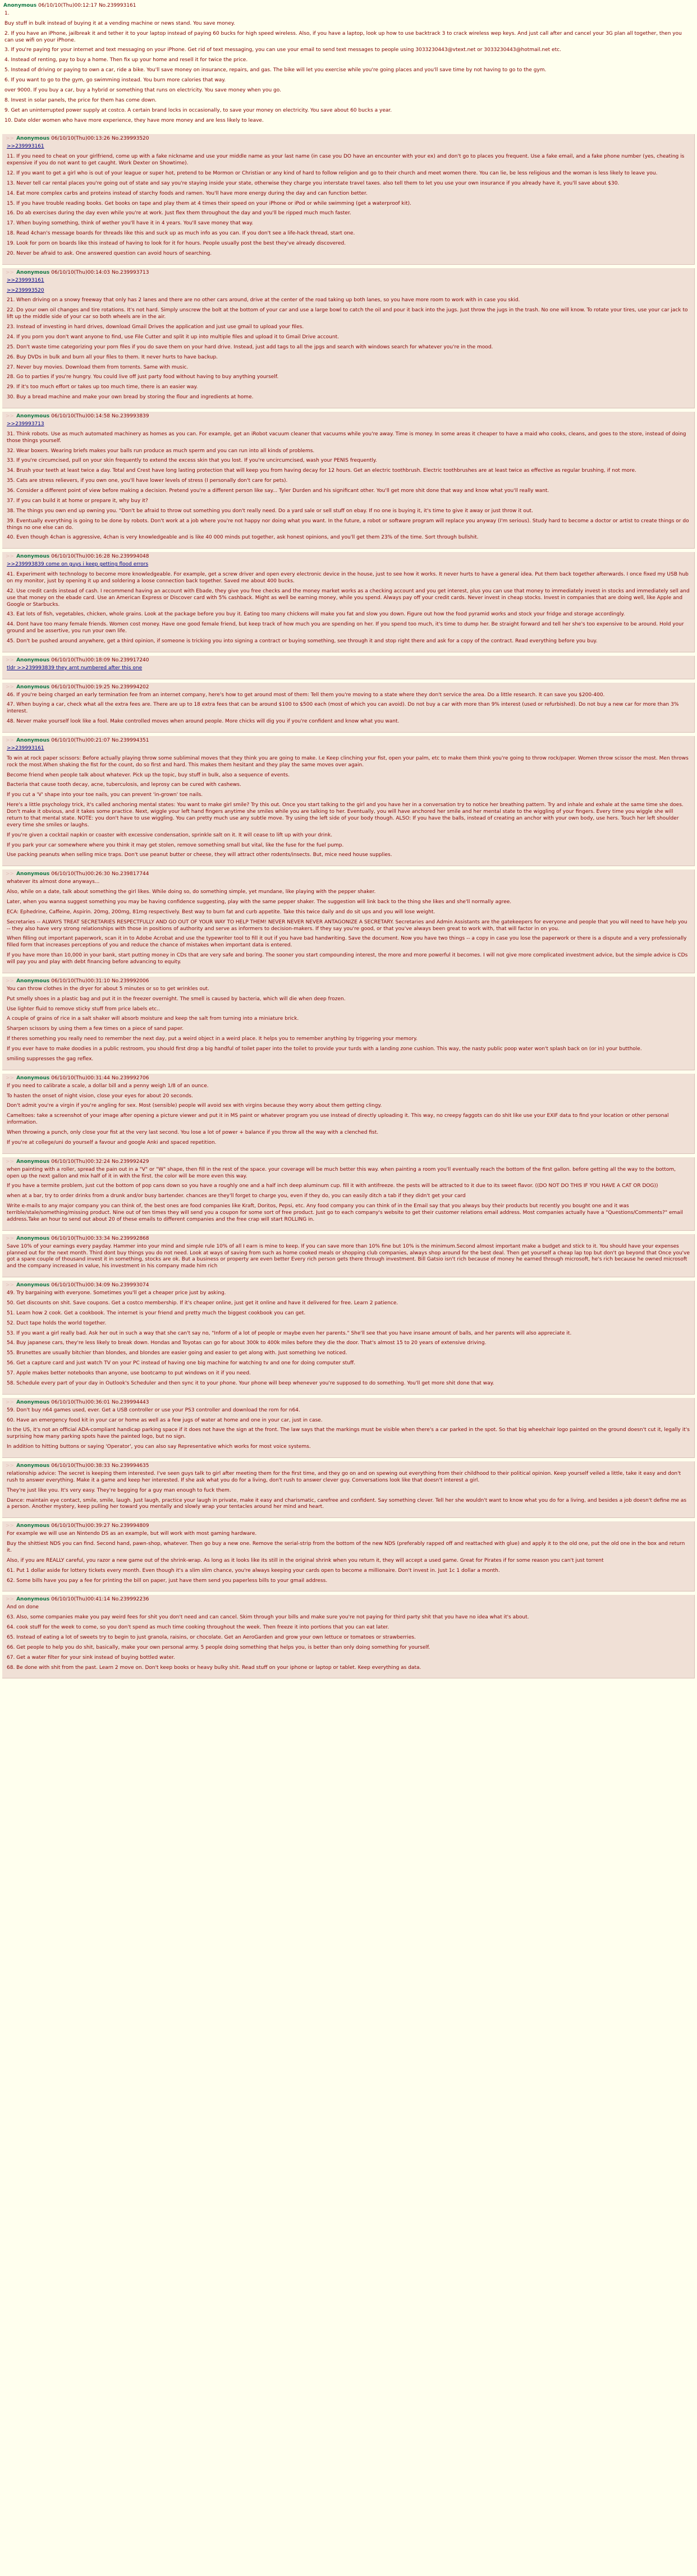 This screenshot has height=2576, width=697. What do you see at coordinates (81, 1402) in the screenshot?
I see `post-date: 06/10/10(Thu)00:36:01` at bounding box center [81, 1402].